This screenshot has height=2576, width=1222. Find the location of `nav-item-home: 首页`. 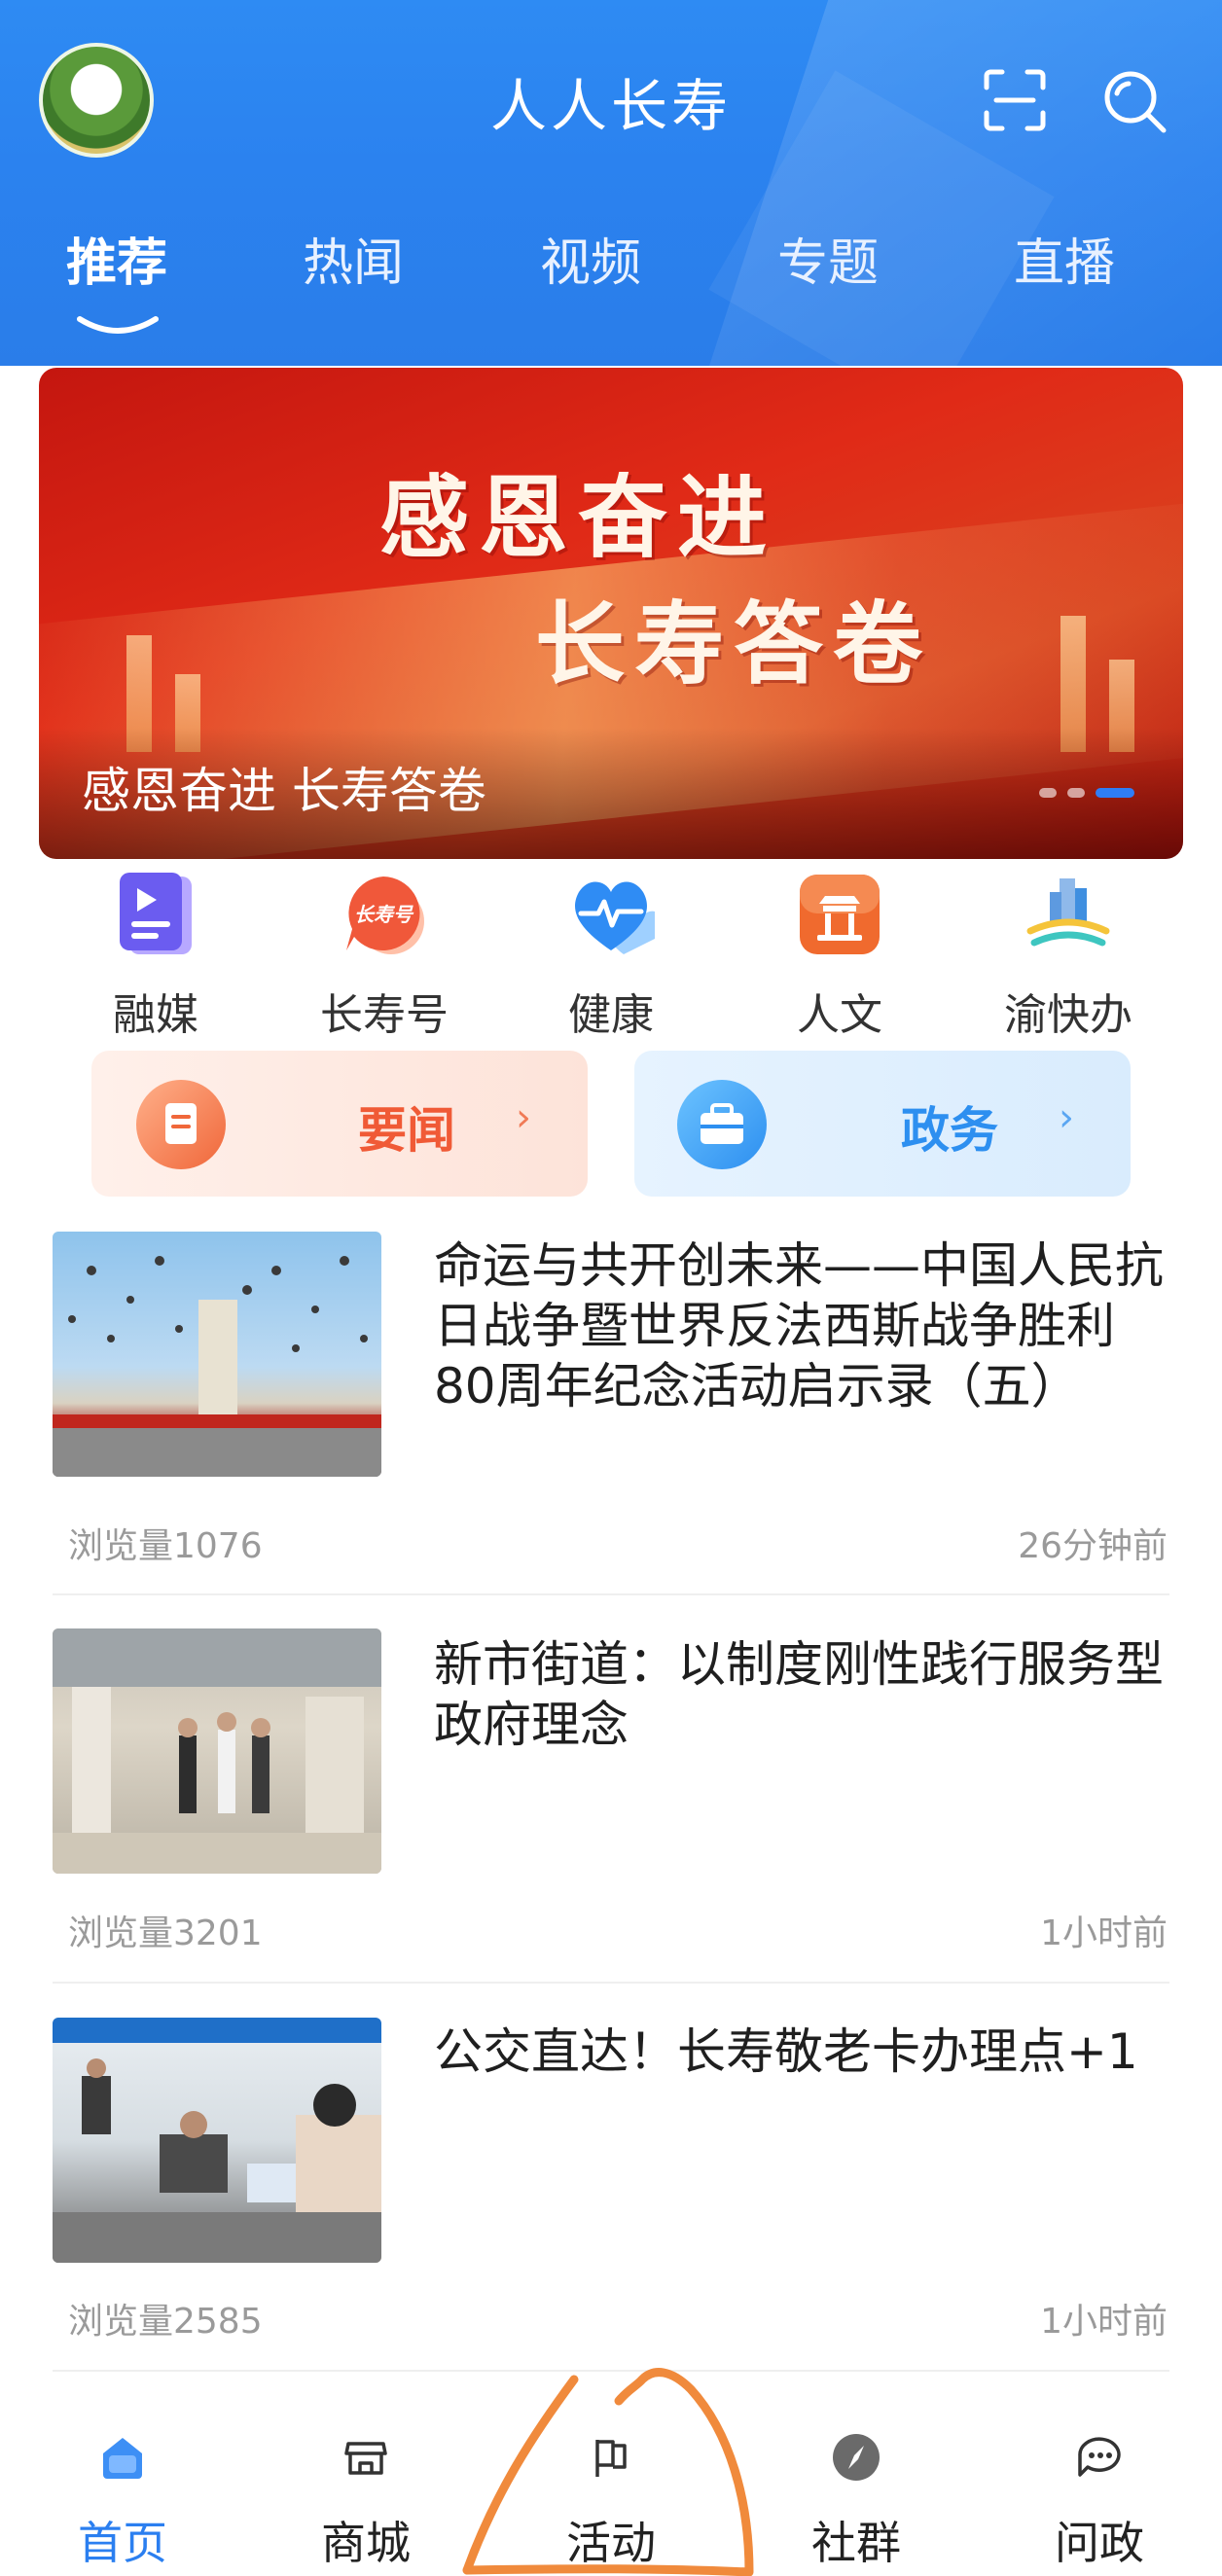

nav-item-home: 首页 is located at coordinates (122, 2502).